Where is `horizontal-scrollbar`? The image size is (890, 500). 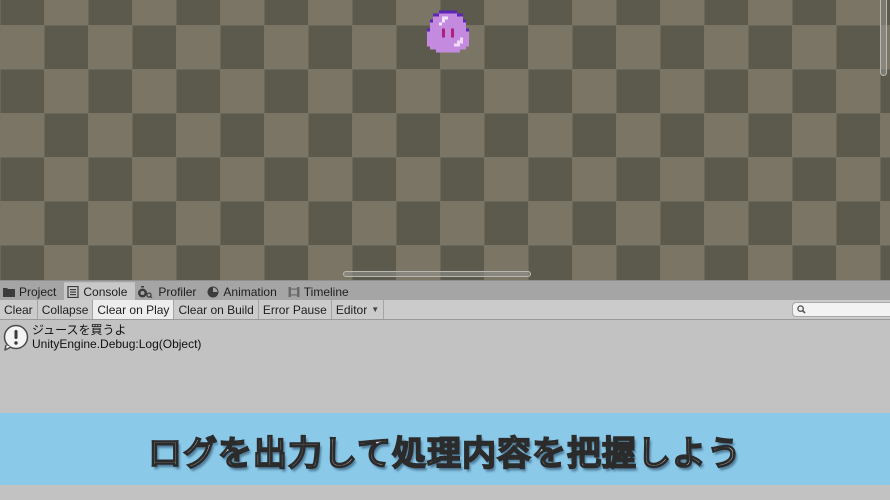
horizontal-scrollbar is located at coordinates (437, 274).